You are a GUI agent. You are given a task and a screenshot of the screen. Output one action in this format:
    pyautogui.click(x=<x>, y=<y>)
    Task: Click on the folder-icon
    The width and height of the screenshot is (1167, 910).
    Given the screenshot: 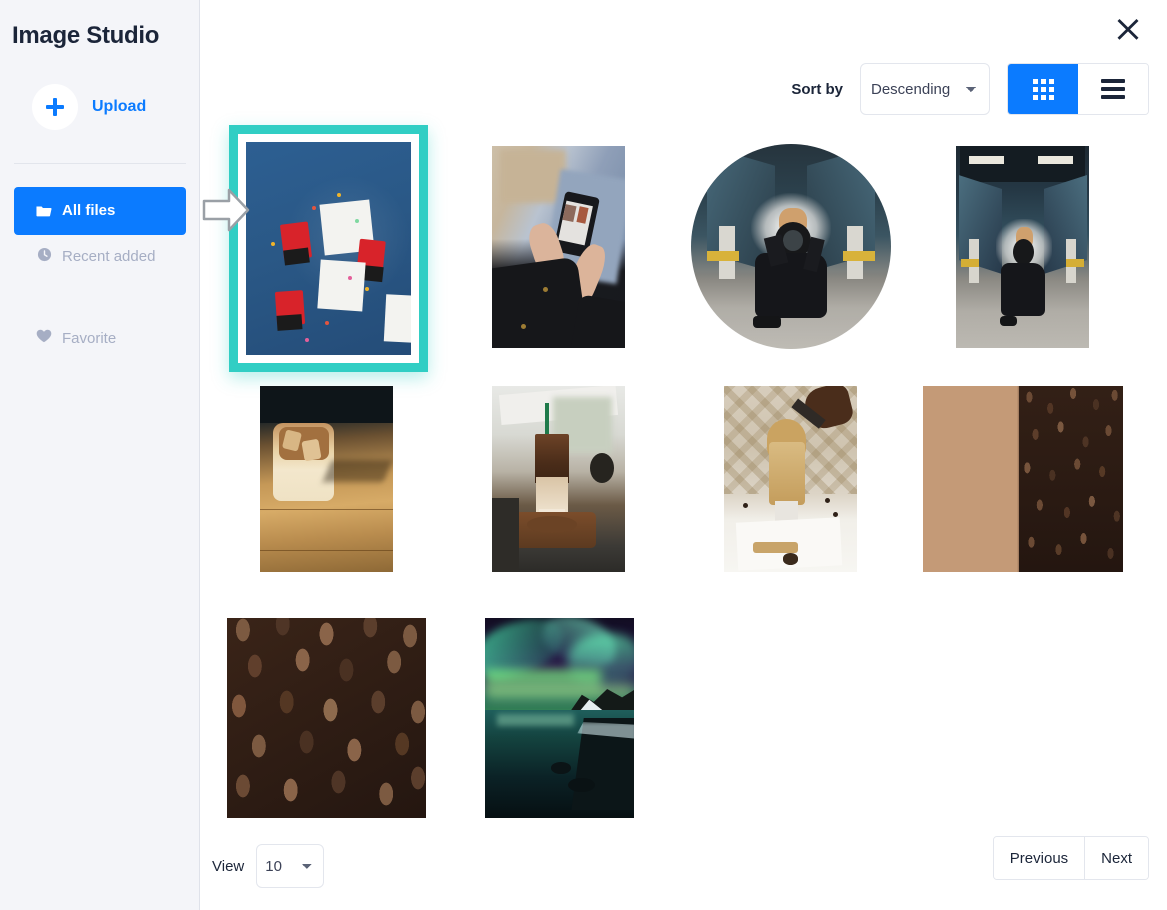 What is the action you would take?
    pyautogui.click(x=44, y=211)
    